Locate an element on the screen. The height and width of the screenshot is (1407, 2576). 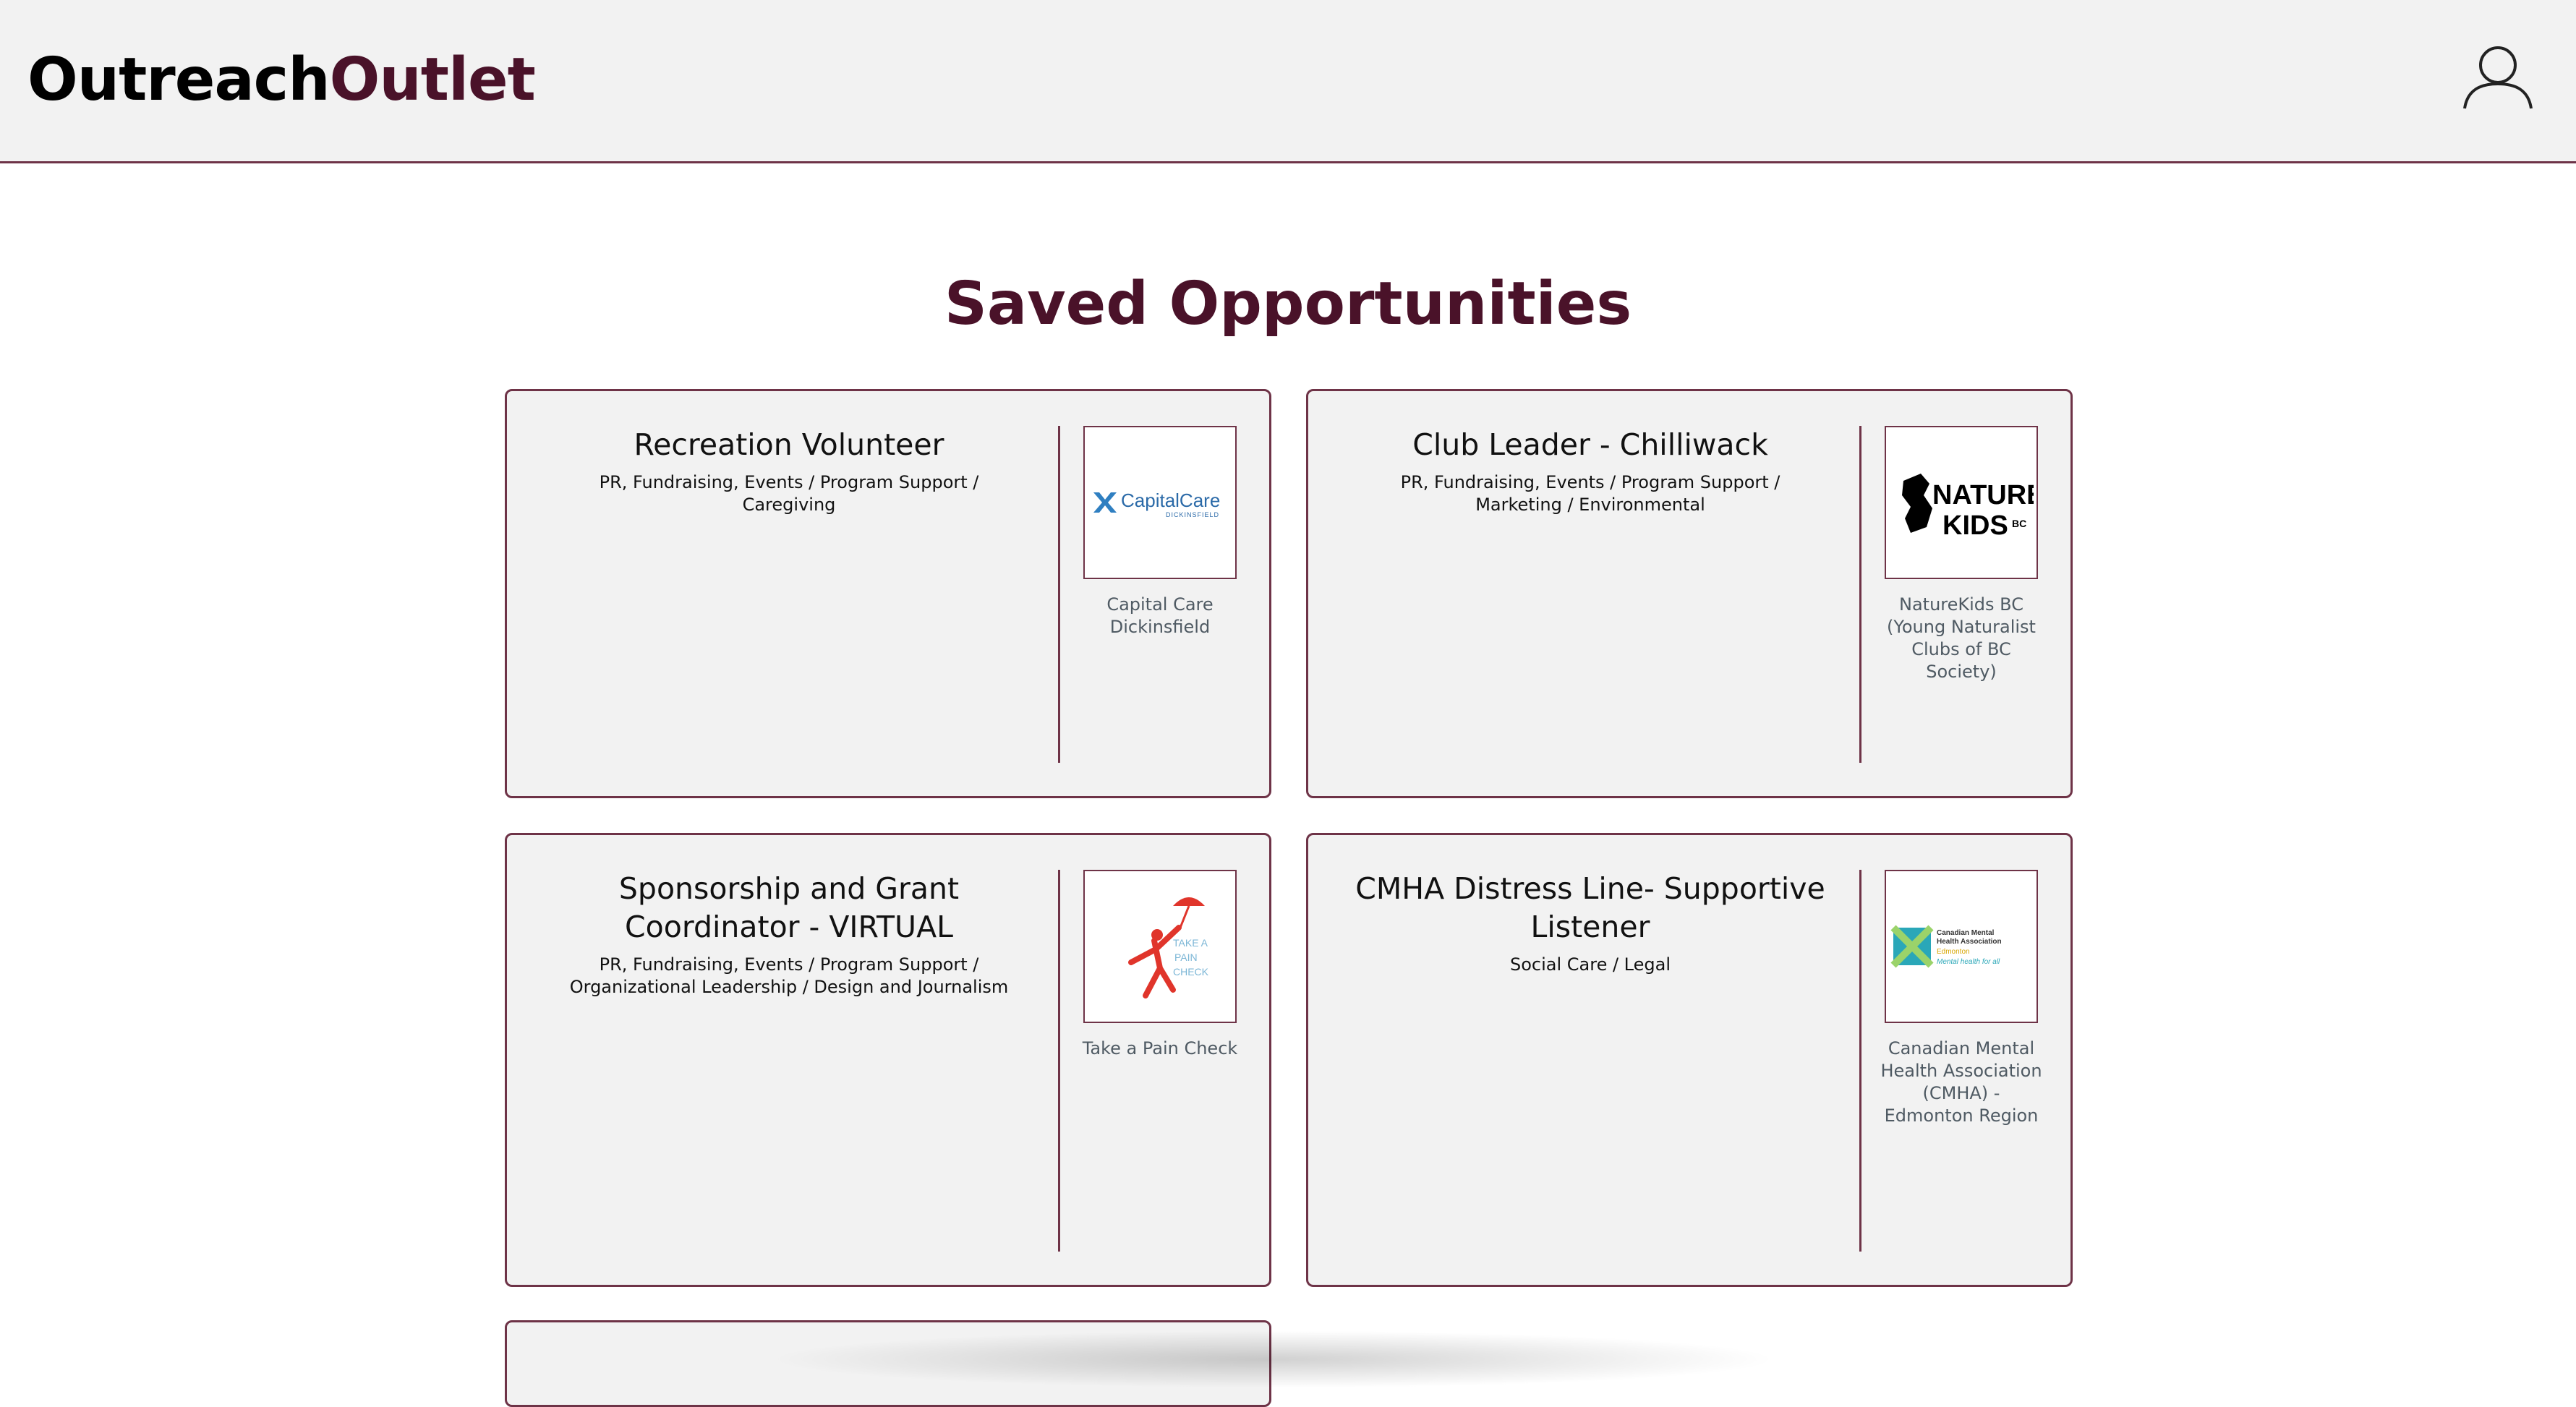
logo-text-outlet: Outlet is located at coordinates (432, 80).